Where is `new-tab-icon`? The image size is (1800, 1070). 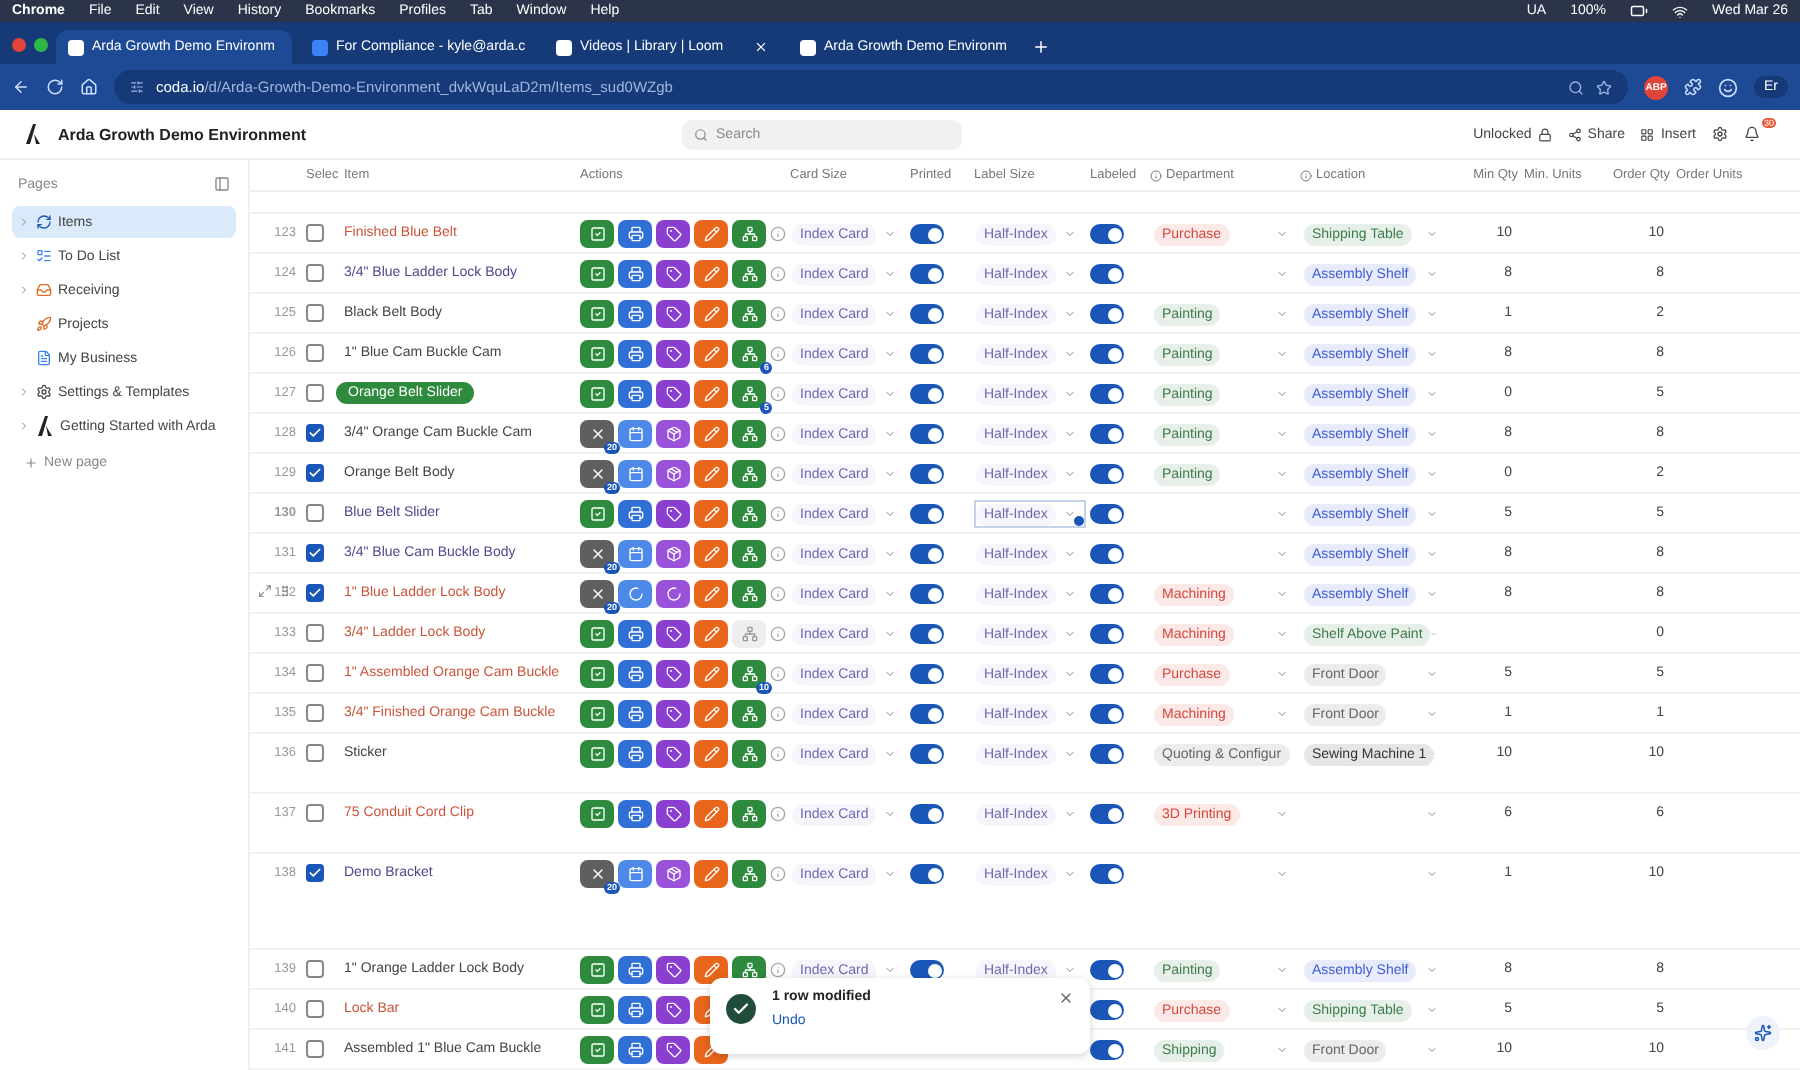 new-tab-icon is located at coordinates (1041, 47).